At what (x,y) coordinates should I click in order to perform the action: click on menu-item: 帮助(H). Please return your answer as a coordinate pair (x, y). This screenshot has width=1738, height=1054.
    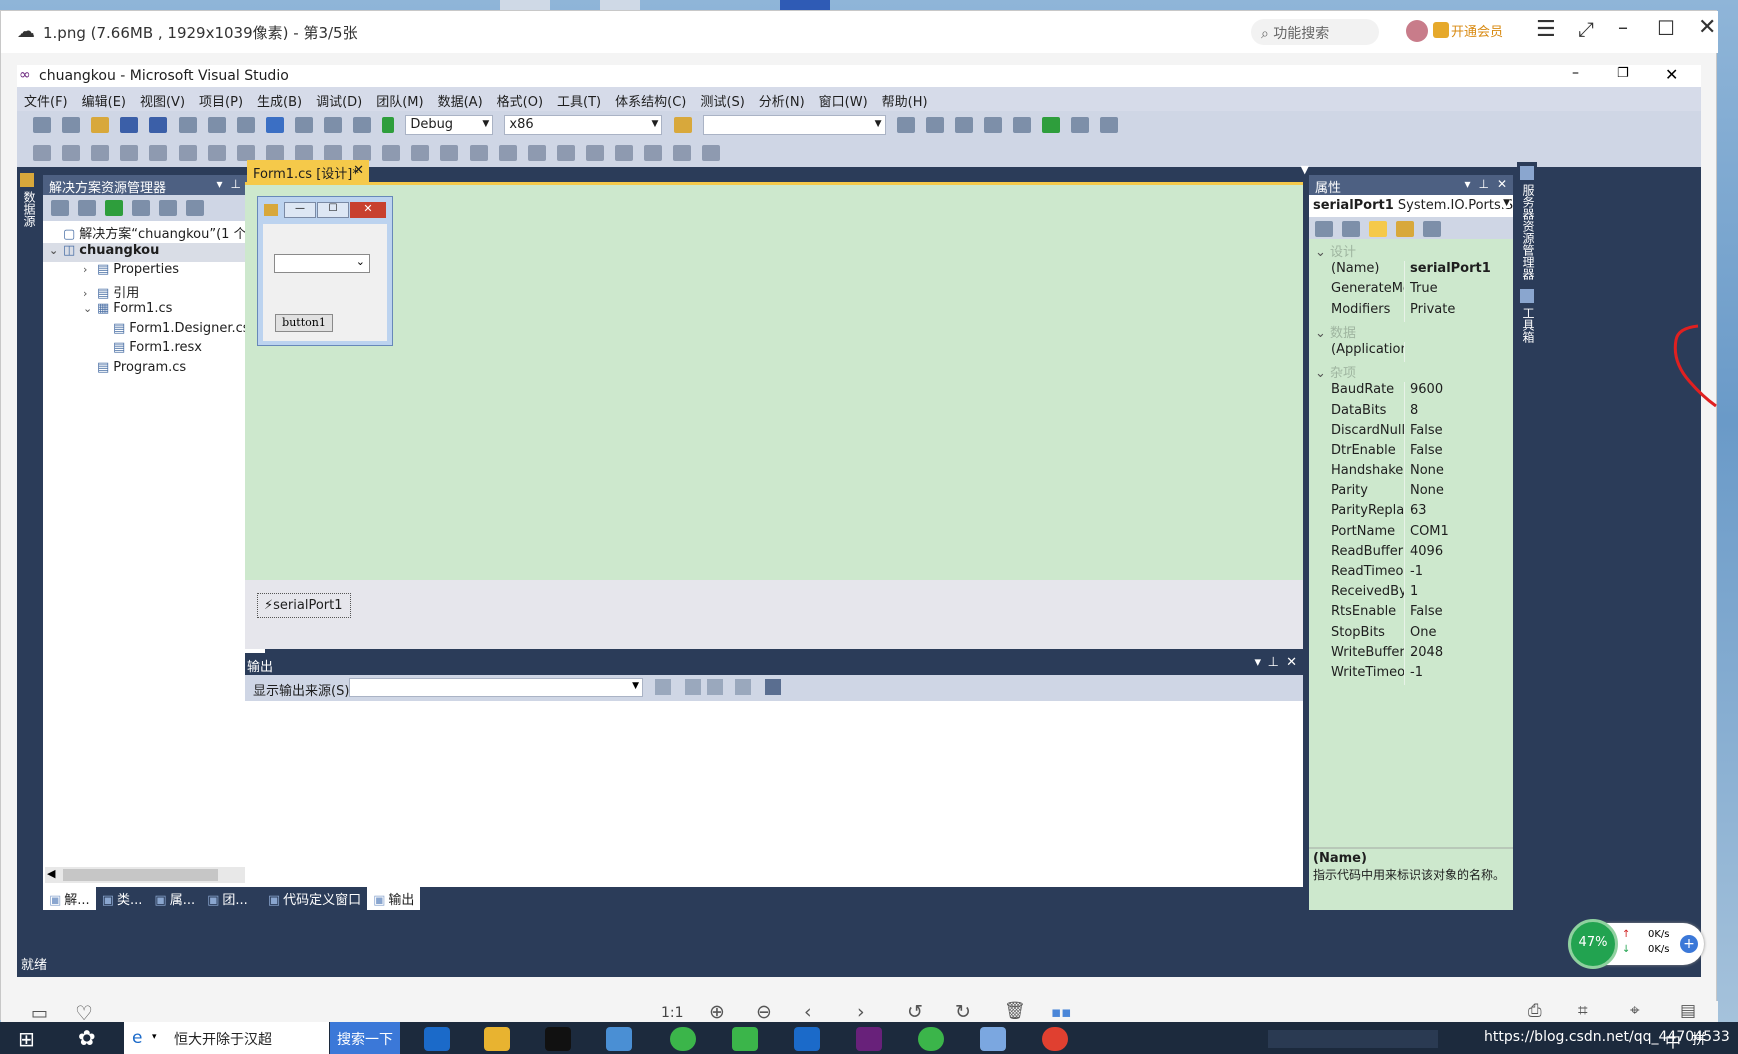
    Looking at the image, I should click on (905, 98).